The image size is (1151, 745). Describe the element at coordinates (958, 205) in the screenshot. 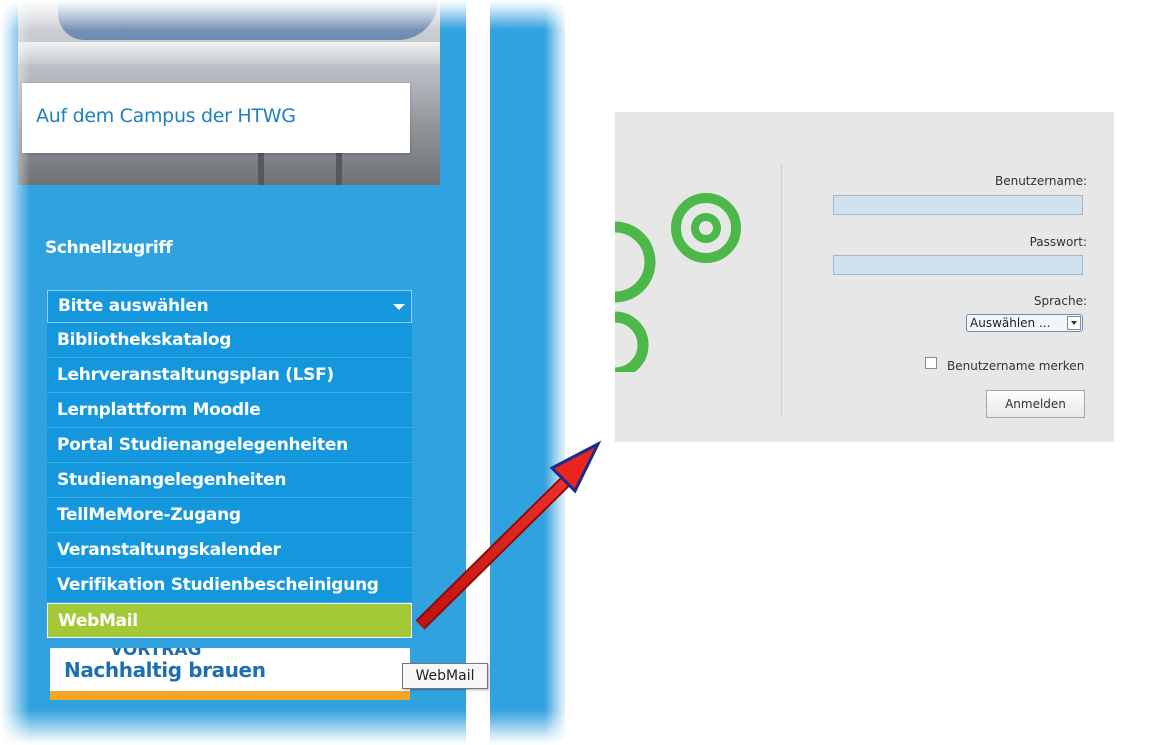

I see `username-field` at that location.